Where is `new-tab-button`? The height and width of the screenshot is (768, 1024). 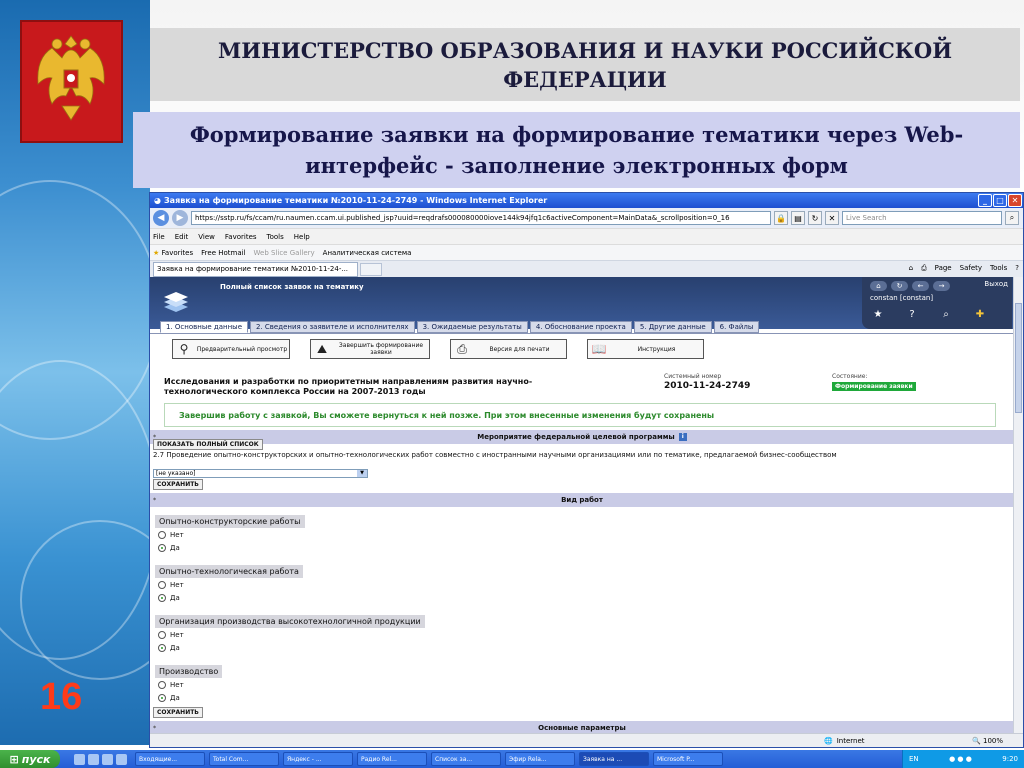
new-tab-button is located at coordinates (371, 269).